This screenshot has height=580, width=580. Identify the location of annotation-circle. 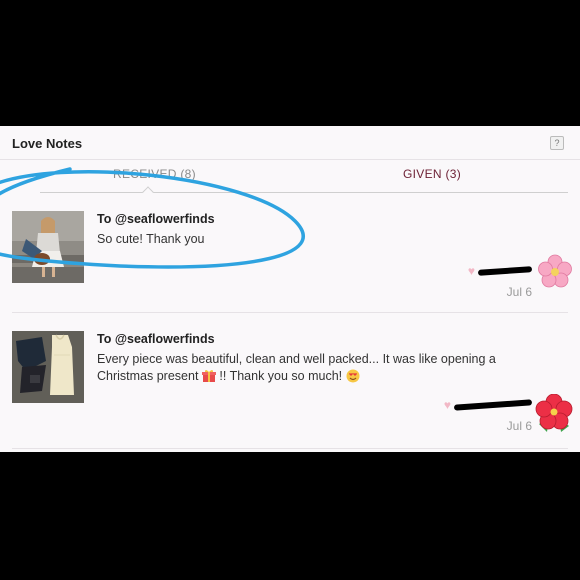
(152, 218).